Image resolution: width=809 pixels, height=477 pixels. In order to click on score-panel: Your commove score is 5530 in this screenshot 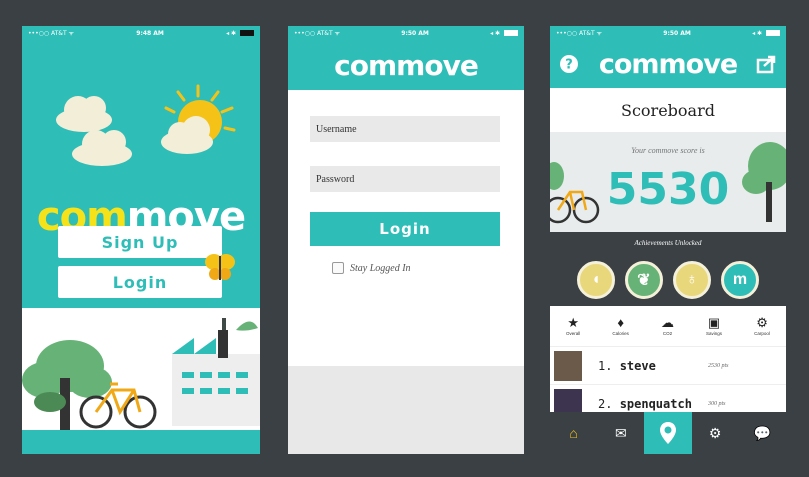, I will do `click(668, 182)`.